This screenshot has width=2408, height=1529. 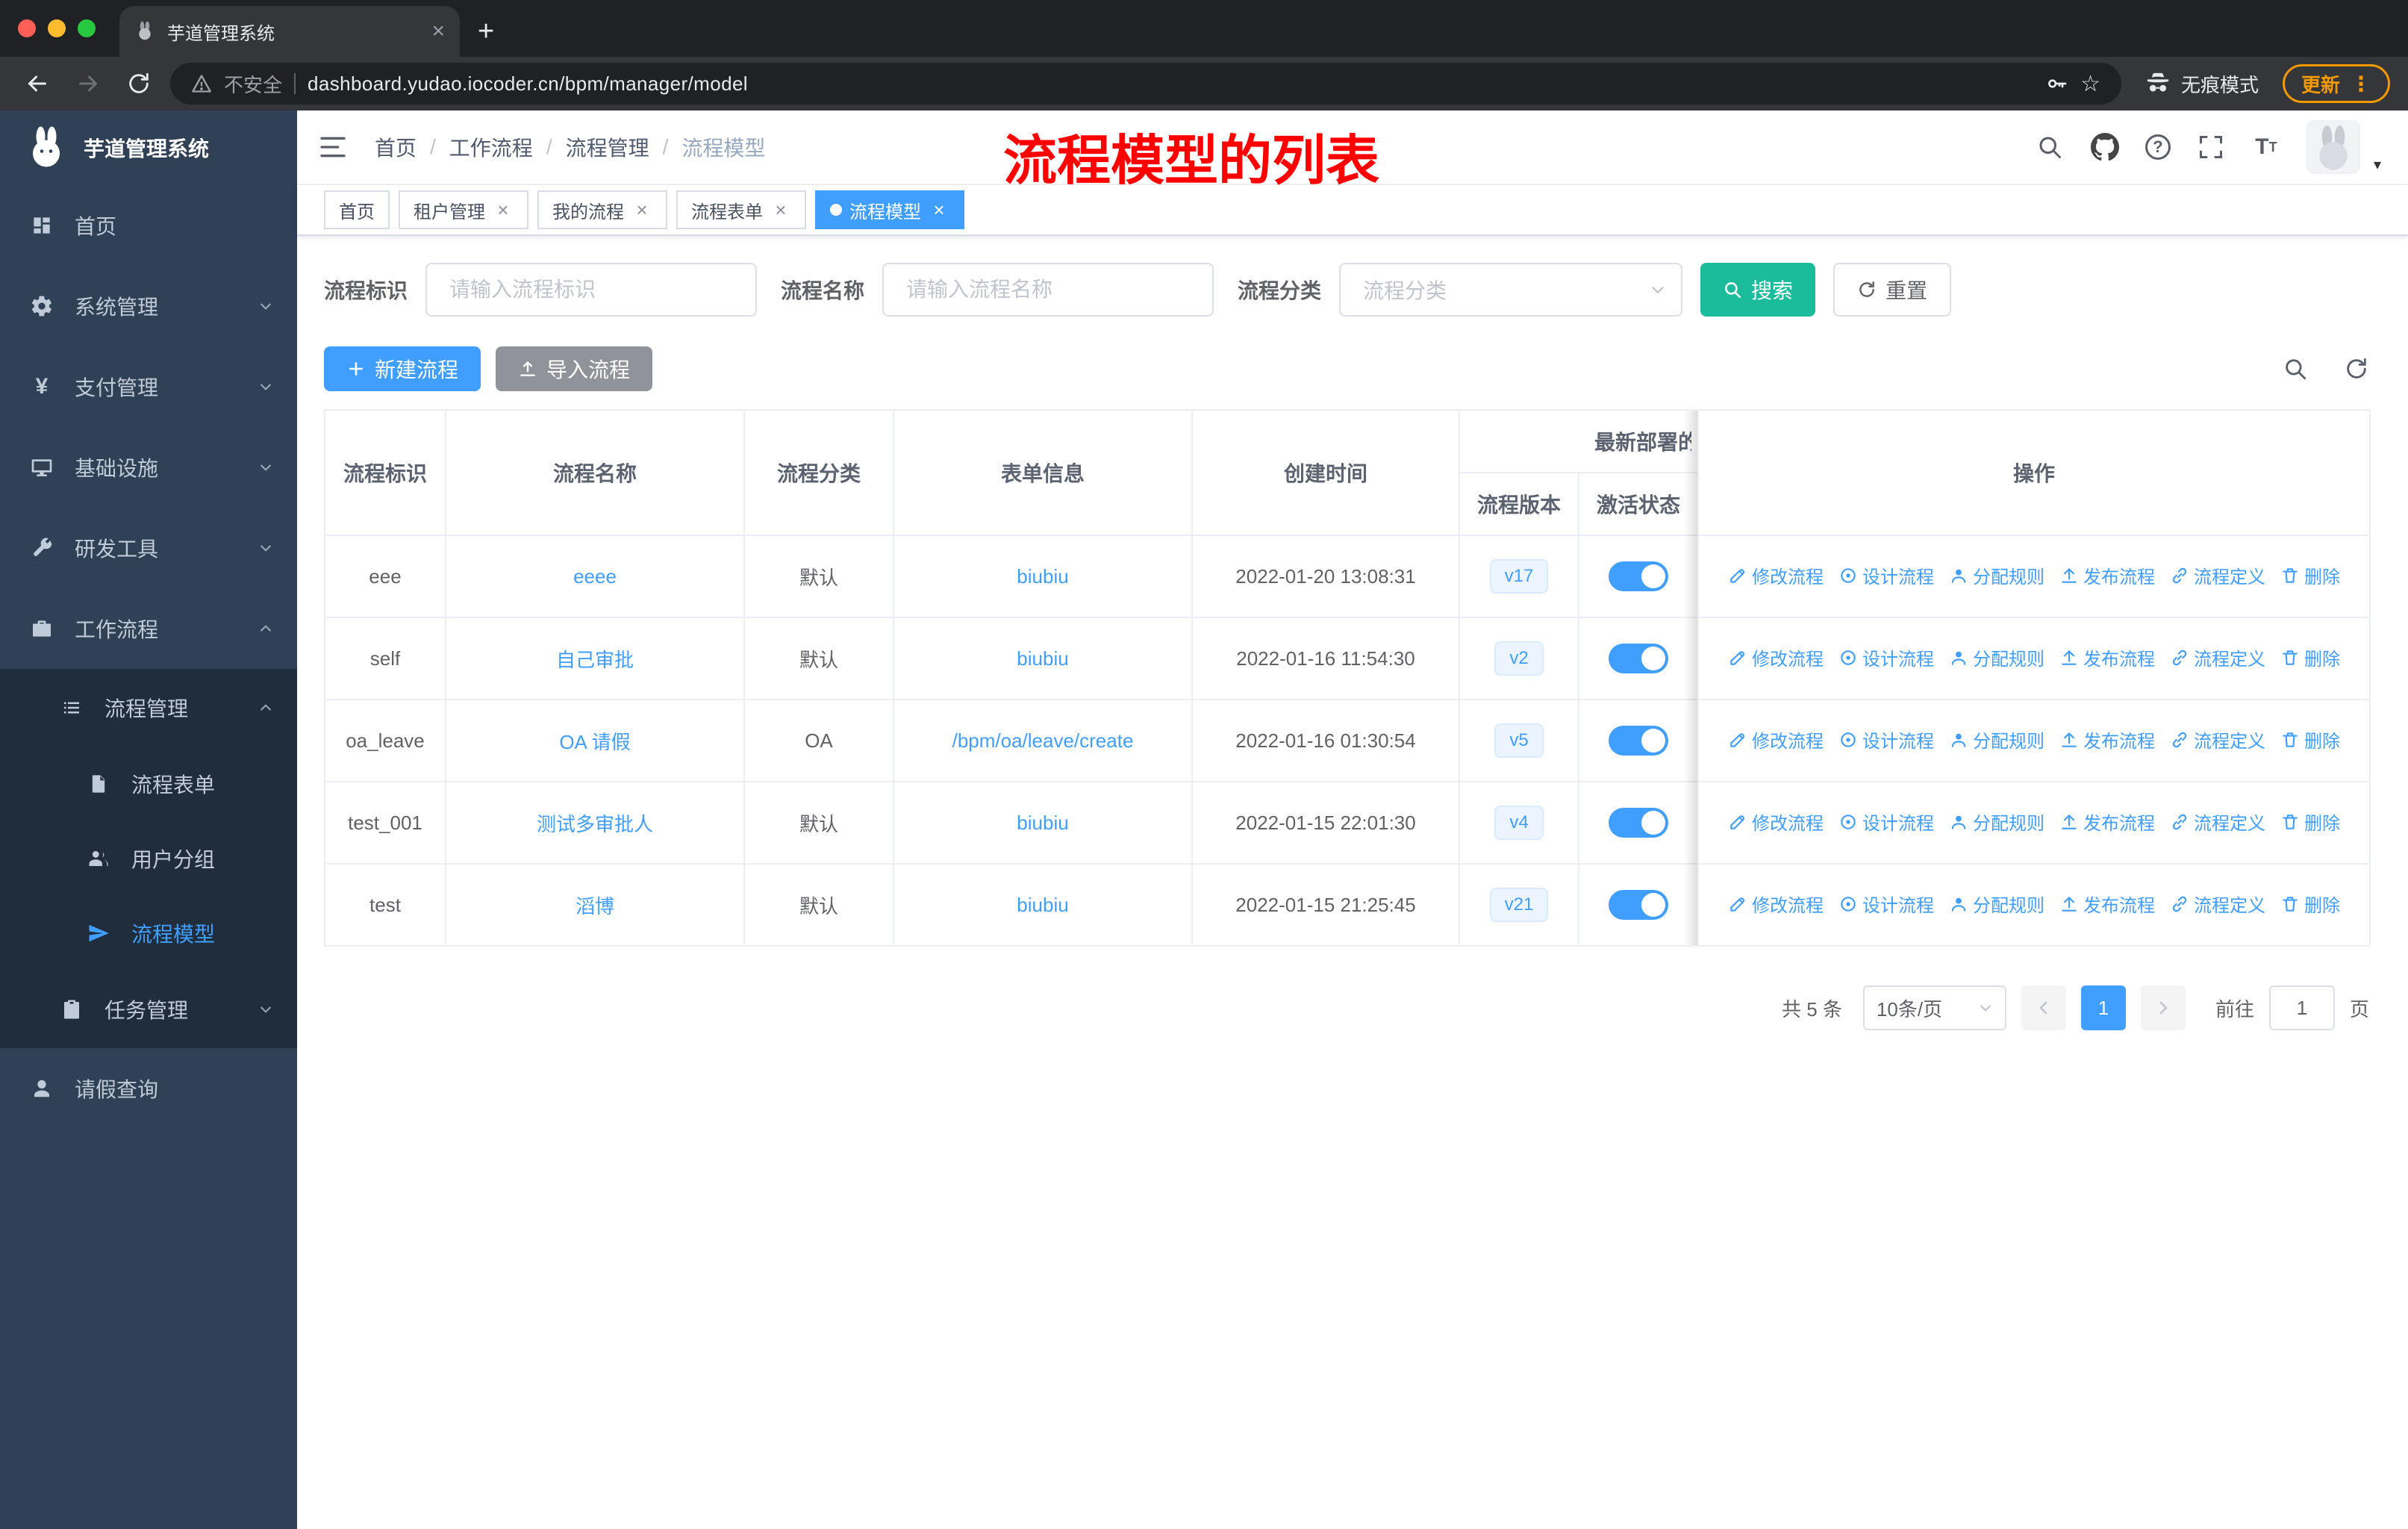 What do you see at coordinates (357, 209) in the screenshot?
I see `tag-home: 首页` at bounding box center [357, 209].